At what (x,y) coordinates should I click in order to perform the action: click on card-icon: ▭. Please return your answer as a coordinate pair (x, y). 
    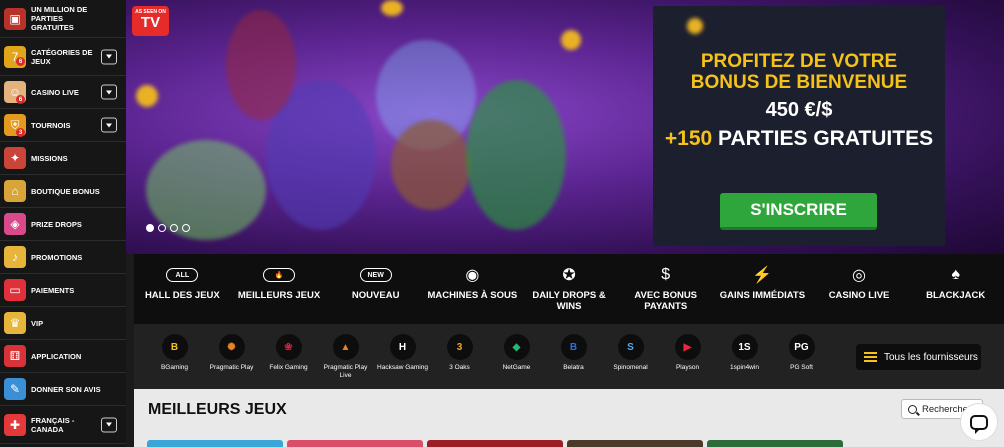
    Looking at the image, I should click on (15, 290).